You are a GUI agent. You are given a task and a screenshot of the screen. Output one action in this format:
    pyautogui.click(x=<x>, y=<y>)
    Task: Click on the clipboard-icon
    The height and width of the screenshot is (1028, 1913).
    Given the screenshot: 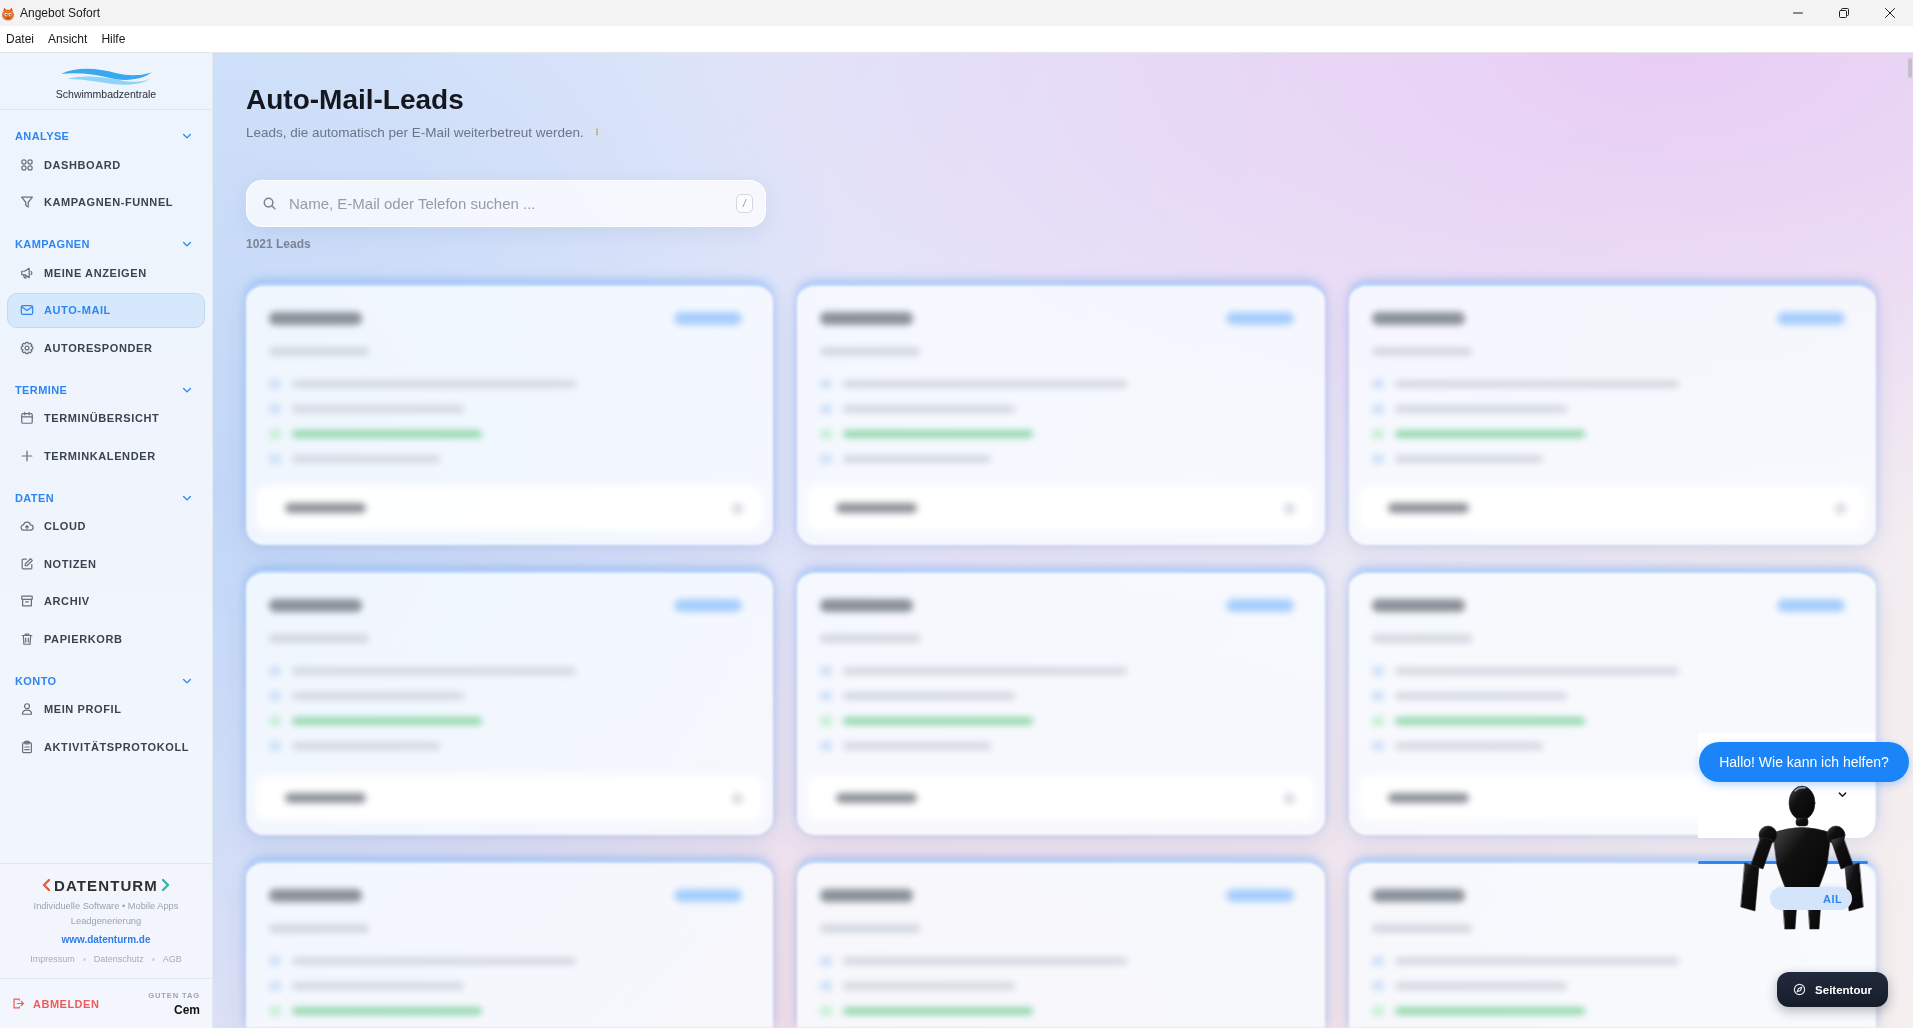 What is the action you would take?
    pyautogui.click(x=27, y=746)
    